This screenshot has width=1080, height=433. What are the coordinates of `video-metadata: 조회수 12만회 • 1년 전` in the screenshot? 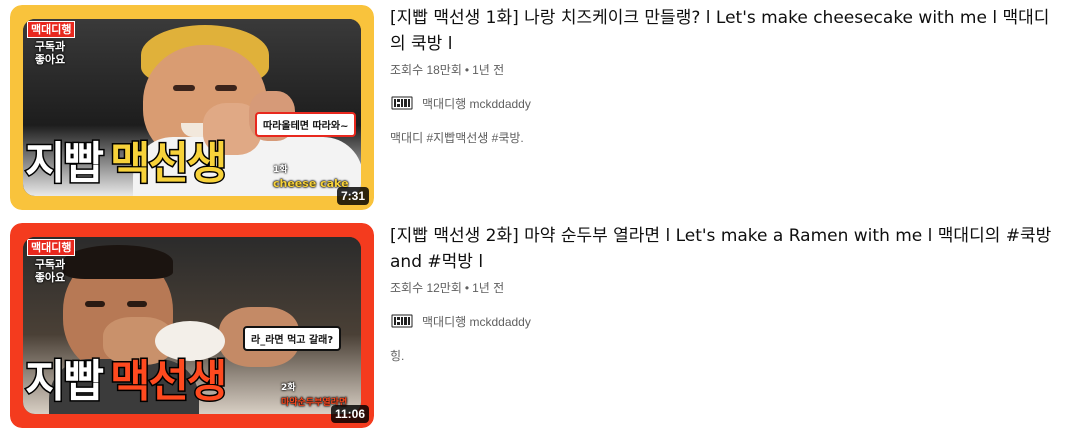 It's located at (726, 288).